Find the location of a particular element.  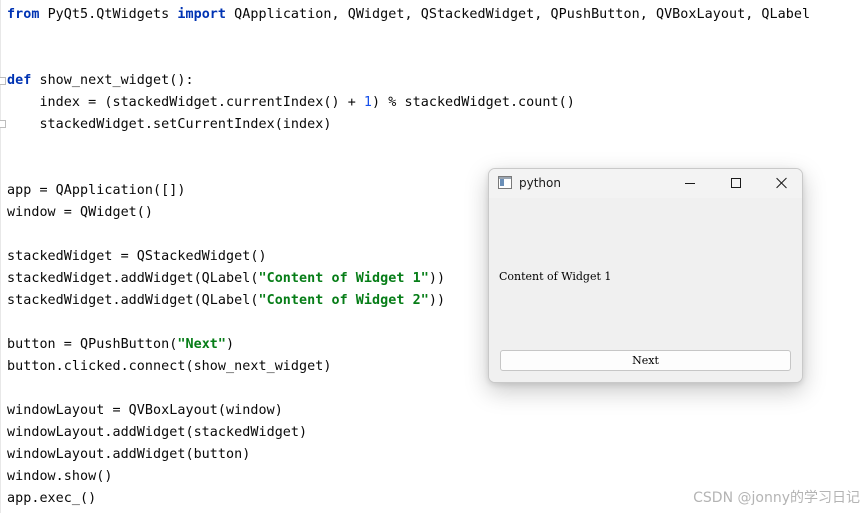

close-button is located at coordinates (780, 183).